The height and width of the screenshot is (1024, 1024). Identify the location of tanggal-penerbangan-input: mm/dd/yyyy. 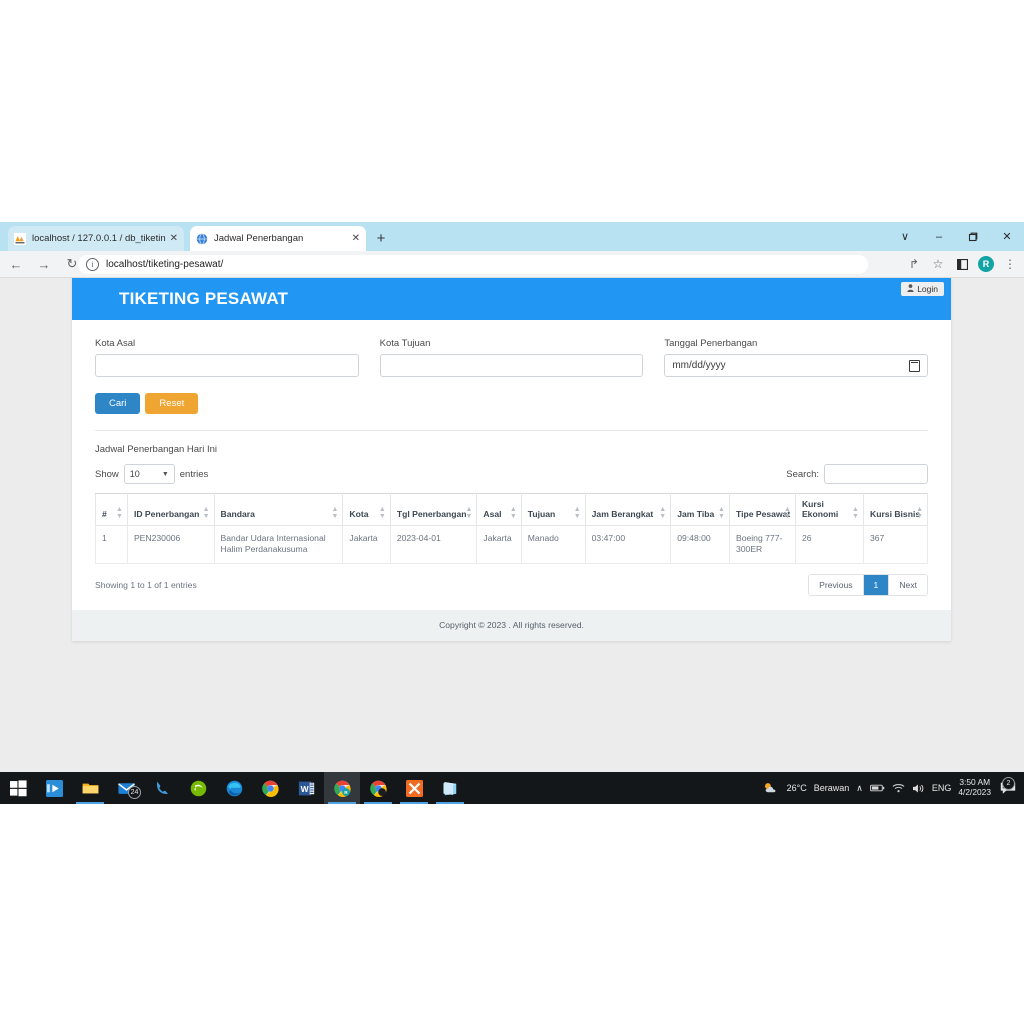
(796, 365).